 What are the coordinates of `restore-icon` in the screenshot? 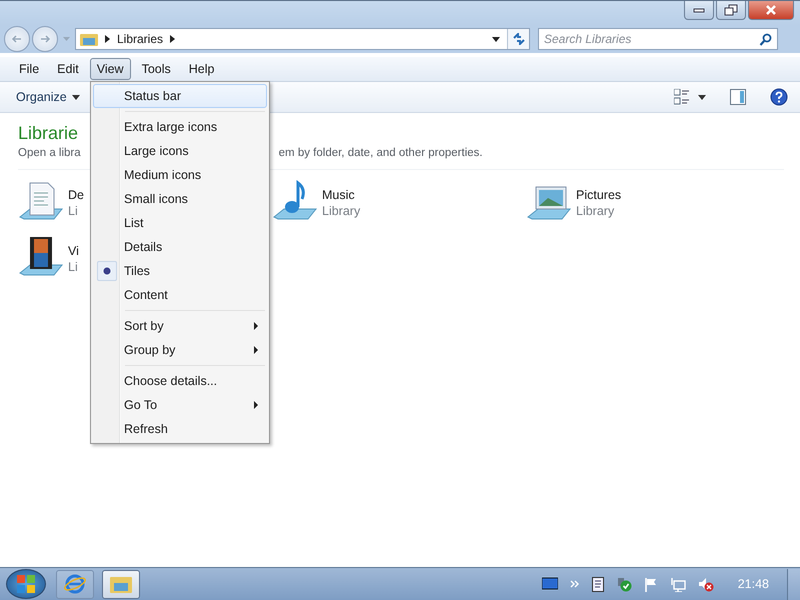 It's located at (731, 10).